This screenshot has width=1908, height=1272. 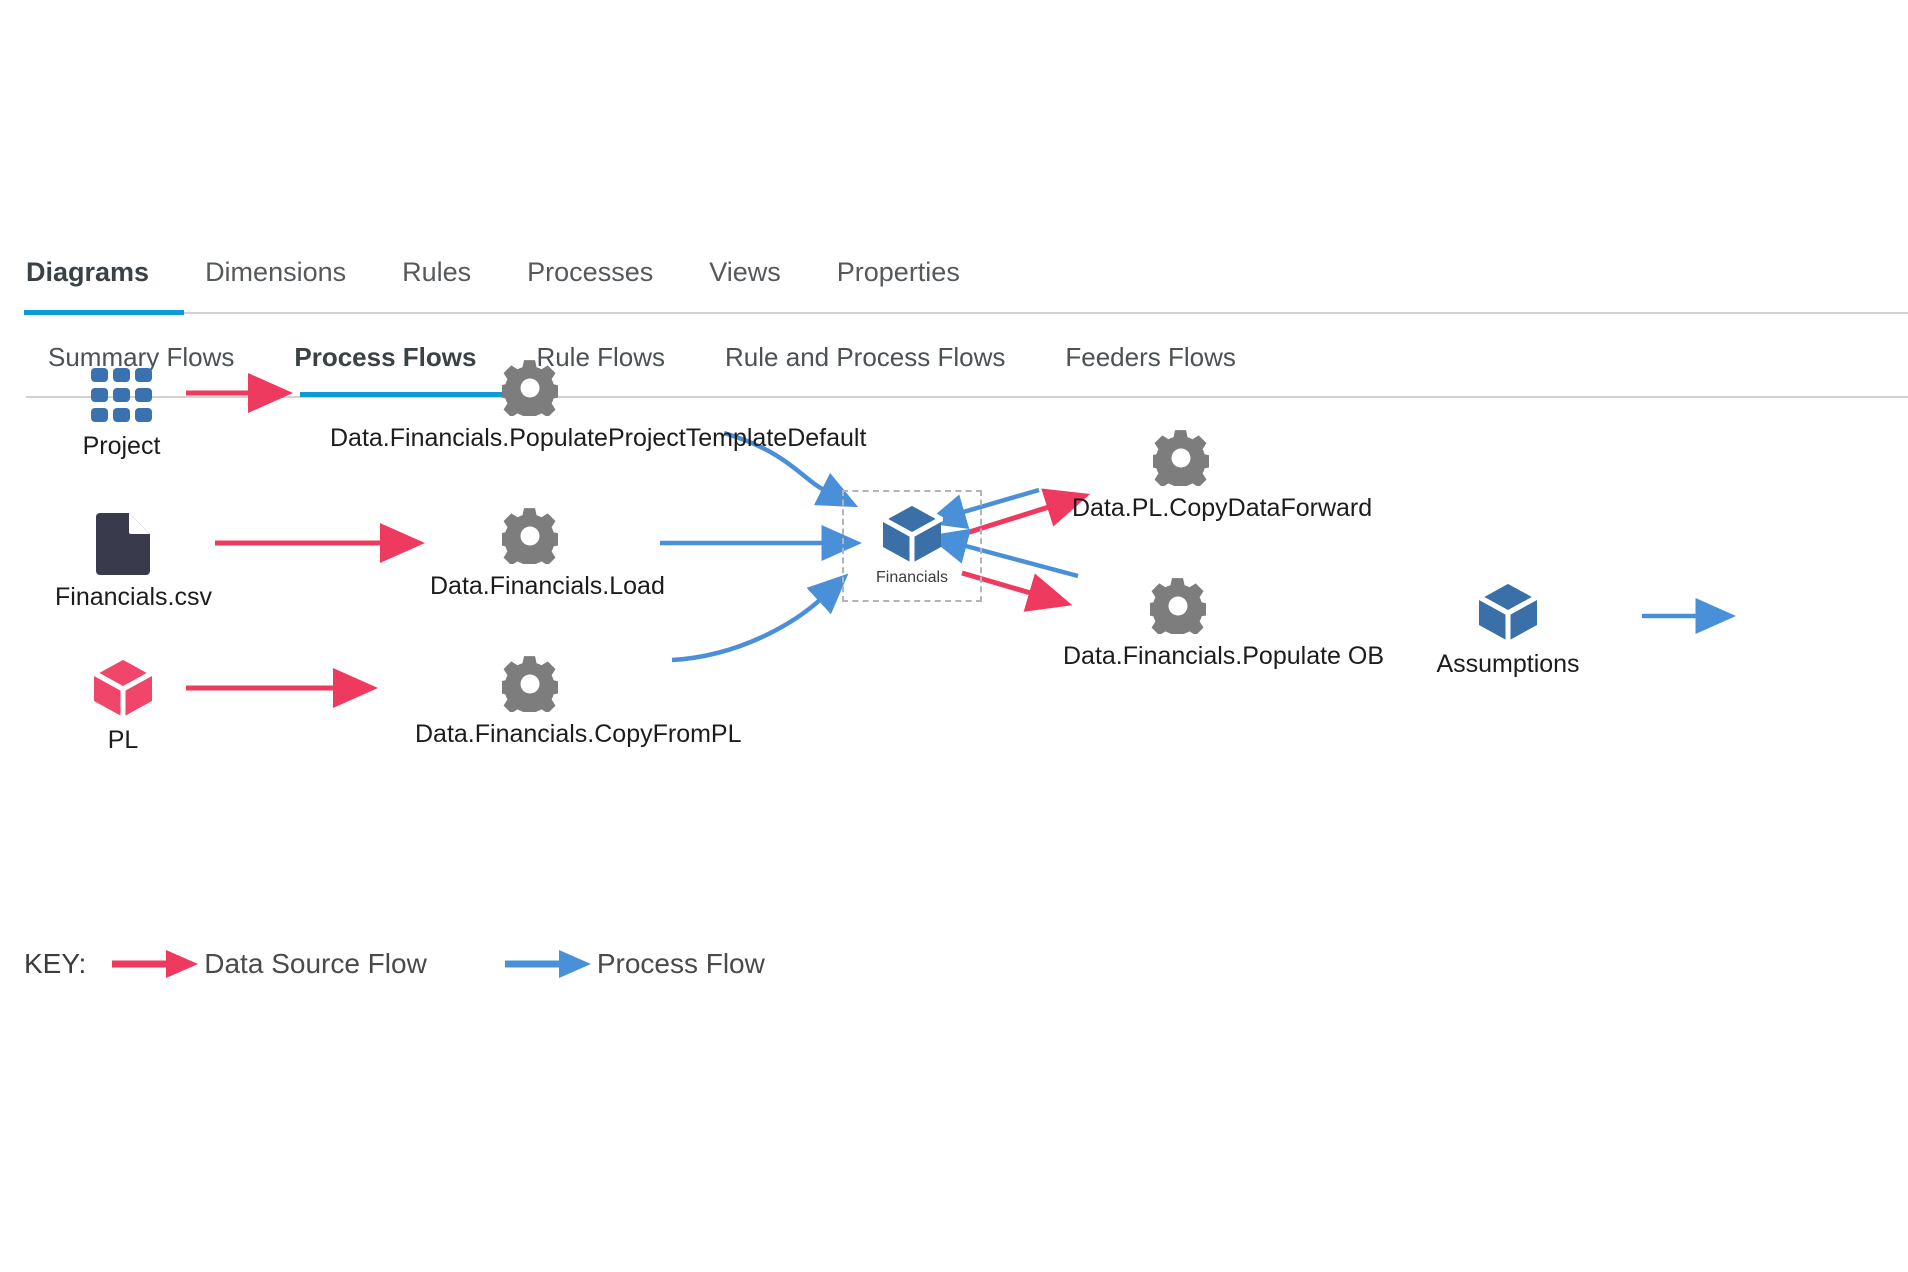 What do you see at coordinates (123, 740) in the screenshot?
I see `node-pl-label: PL` at bounding box center [123, 740].